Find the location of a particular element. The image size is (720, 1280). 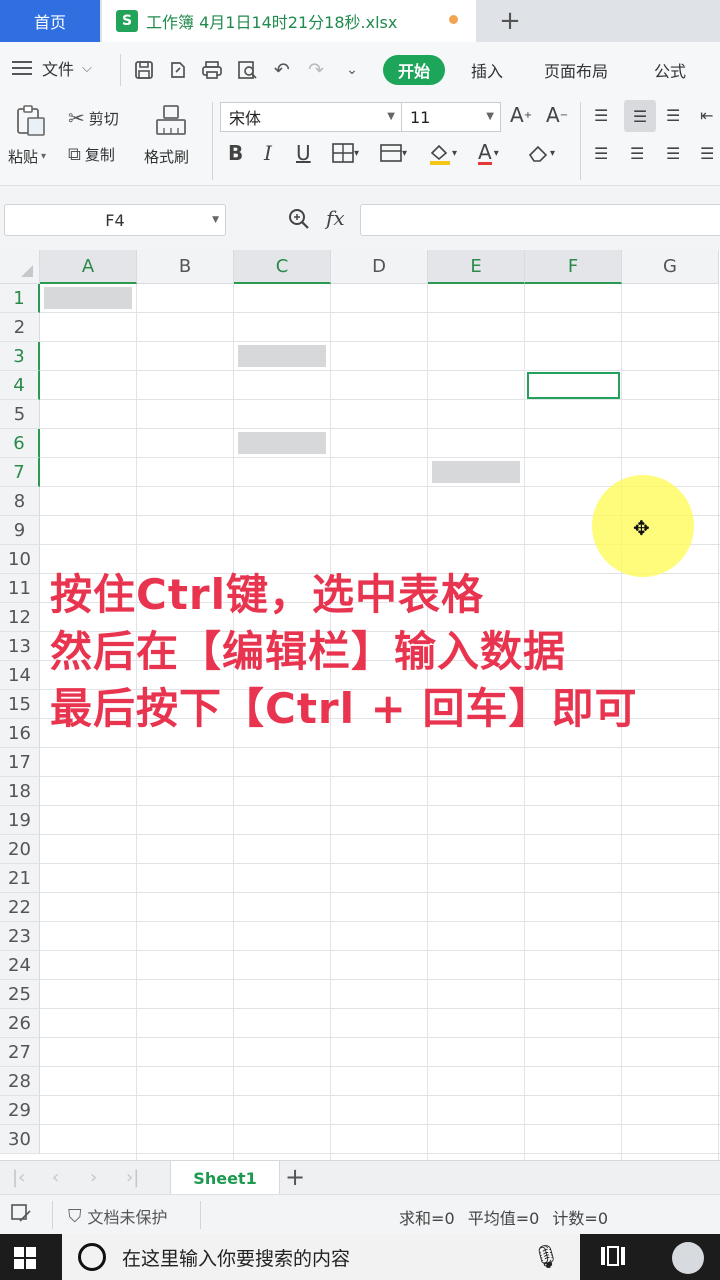

cut-button: ✂ 剪切 is located at coordinates (93, 118).